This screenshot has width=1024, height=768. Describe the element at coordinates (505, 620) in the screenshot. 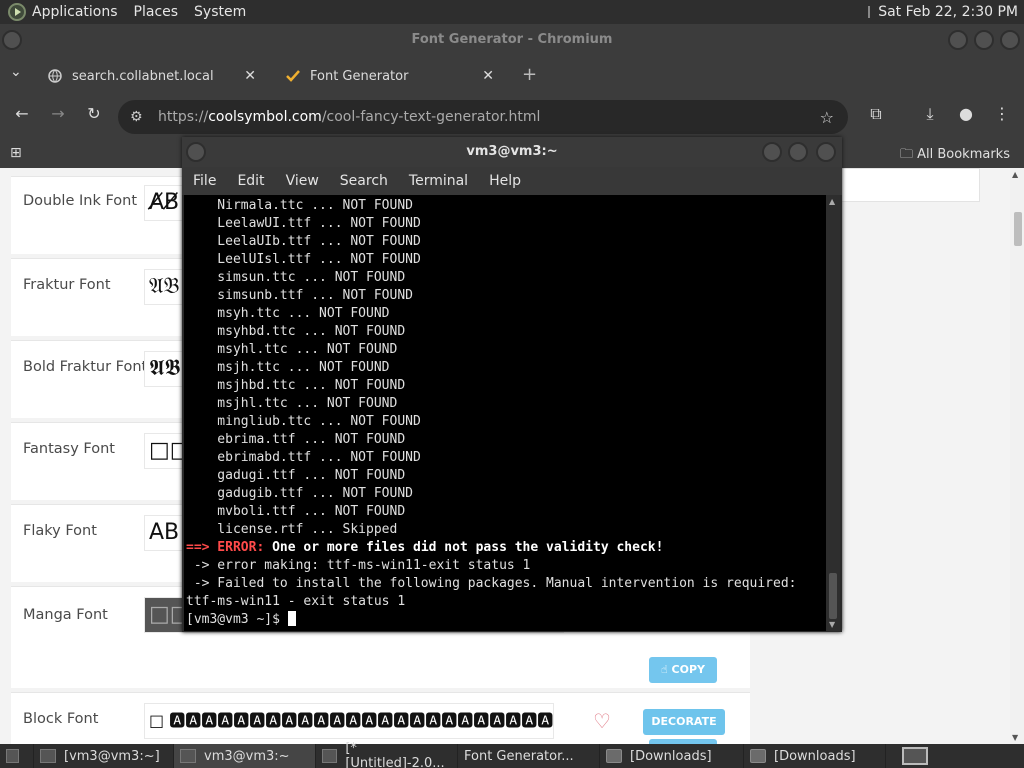

I see `terminal-prompt-line: [vm3@vm3 ~]$` at that location.